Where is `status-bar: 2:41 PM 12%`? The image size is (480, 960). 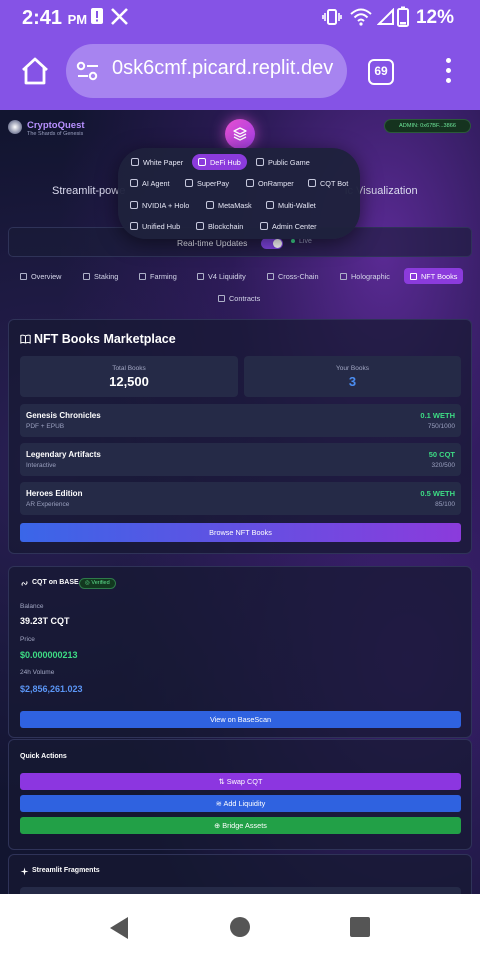 status-bar: 2:41 PM 12% is located at coordinates (240, 18).